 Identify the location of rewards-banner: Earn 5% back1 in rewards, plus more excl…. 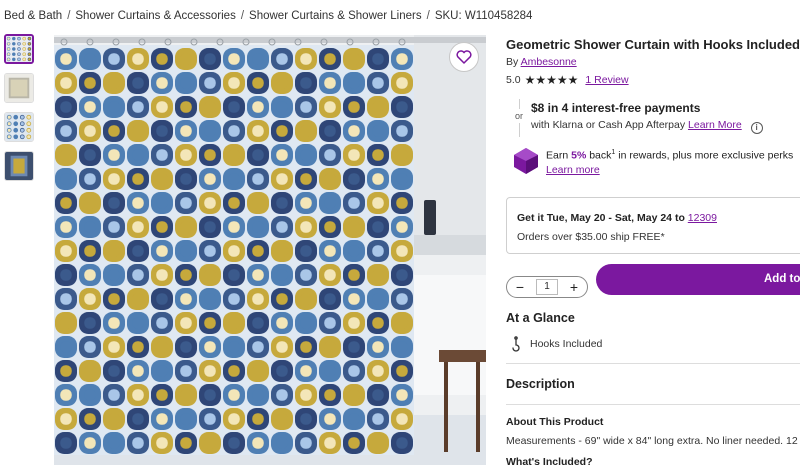
(656, 165).